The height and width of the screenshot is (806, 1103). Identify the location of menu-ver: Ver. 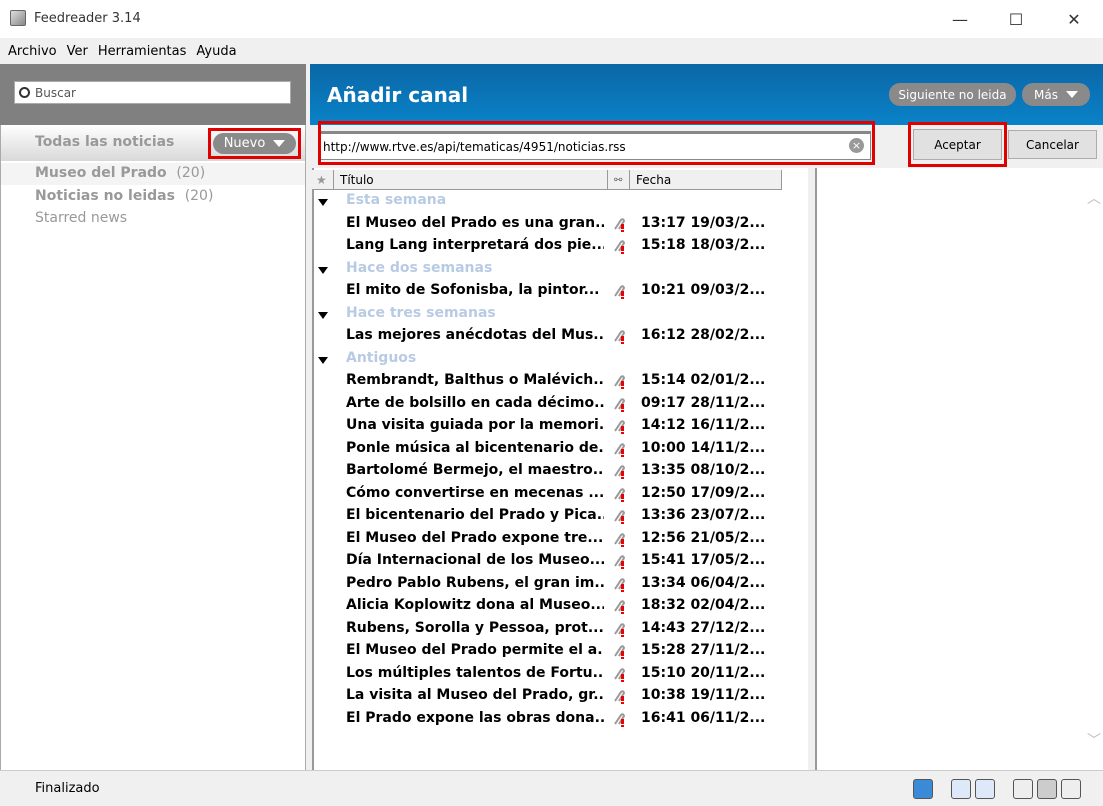
(77, 51).